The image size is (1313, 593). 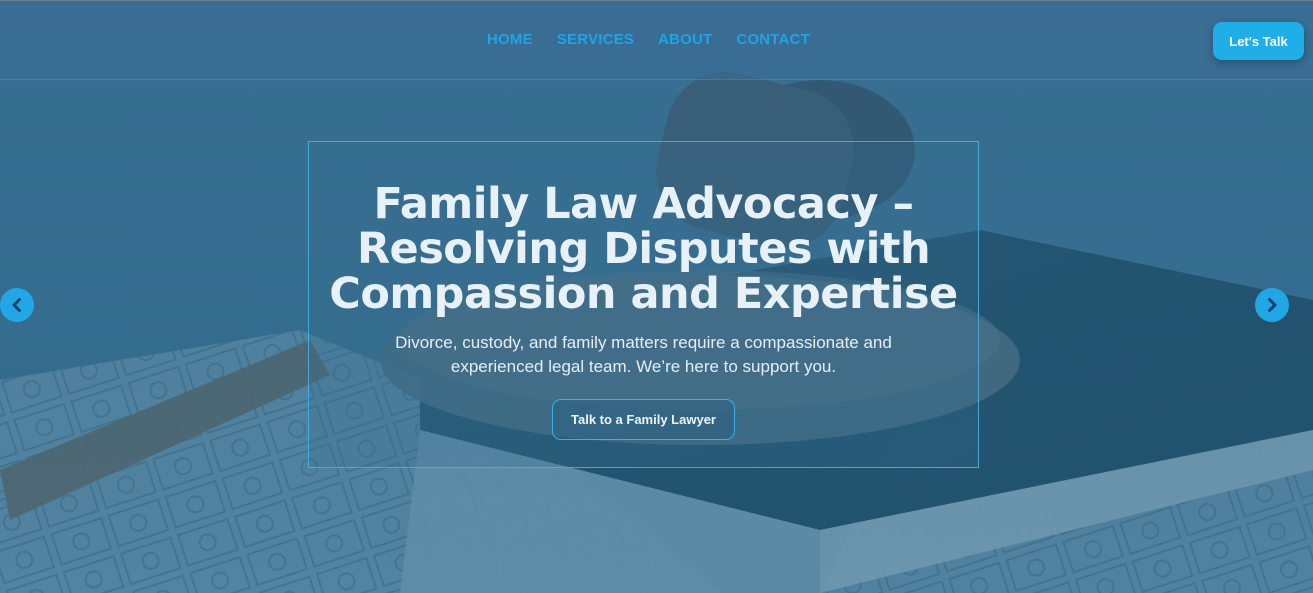 What do you see at coordinates (510, 39) in the screenshot?
I see `nav-home-link: HOME` at bounding box center [510, 39].